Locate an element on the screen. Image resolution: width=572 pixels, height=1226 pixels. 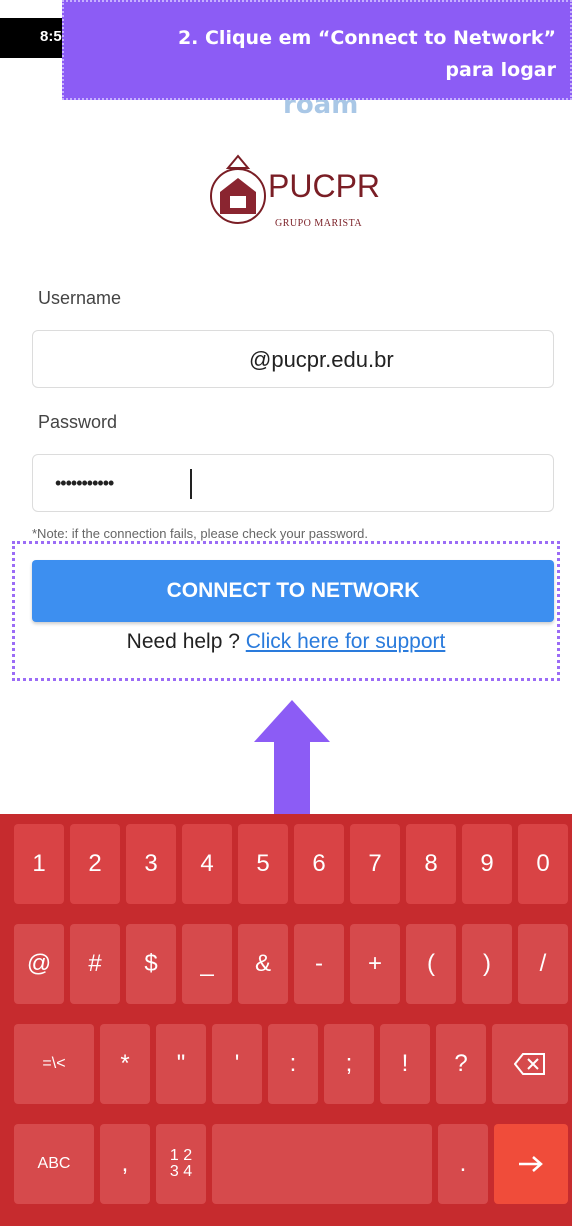
backspace-icon is located at coordinates (529, 1064).